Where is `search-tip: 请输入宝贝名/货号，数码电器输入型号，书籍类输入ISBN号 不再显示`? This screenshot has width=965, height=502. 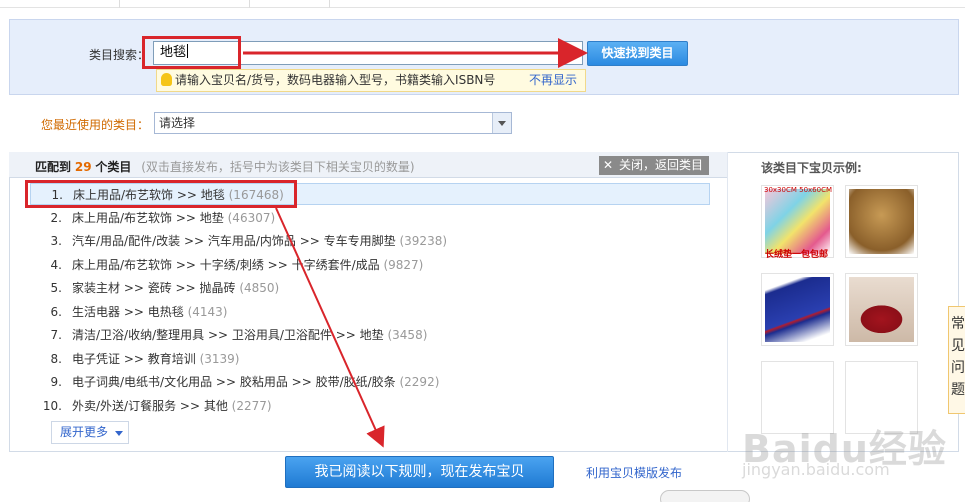 search-tip: 请输入宝贝名/货号，数码电器输入型号，书籍类输入ISBN号 不再显示 is located at coordinates (371, 80).